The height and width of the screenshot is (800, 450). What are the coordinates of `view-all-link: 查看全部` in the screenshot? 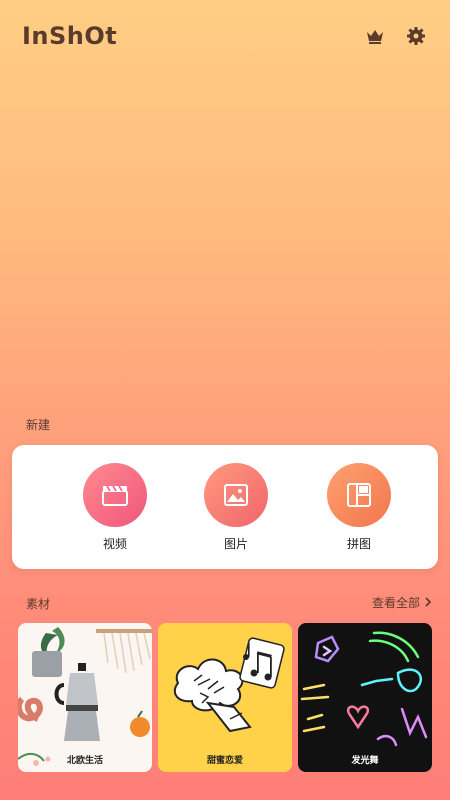 It's located at (402, 602).